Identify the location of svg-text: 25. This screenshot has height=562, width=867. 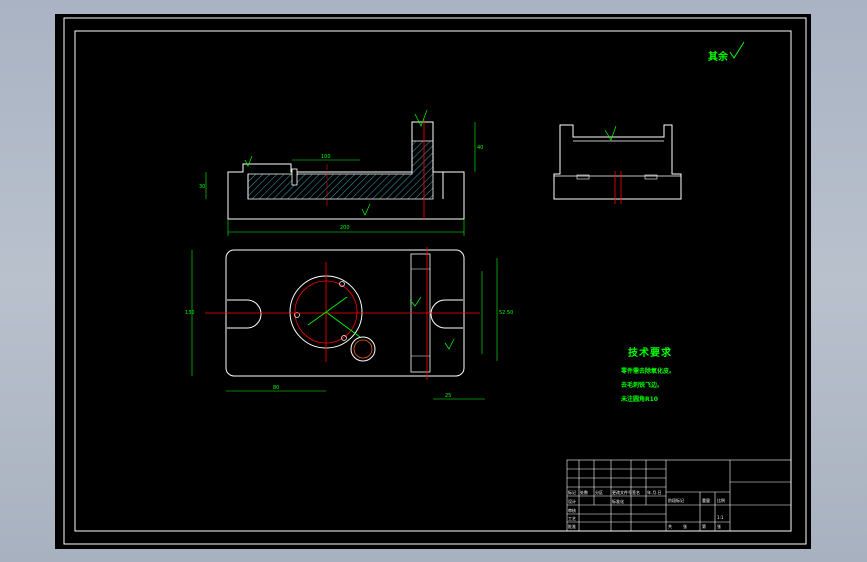
(448, 396).